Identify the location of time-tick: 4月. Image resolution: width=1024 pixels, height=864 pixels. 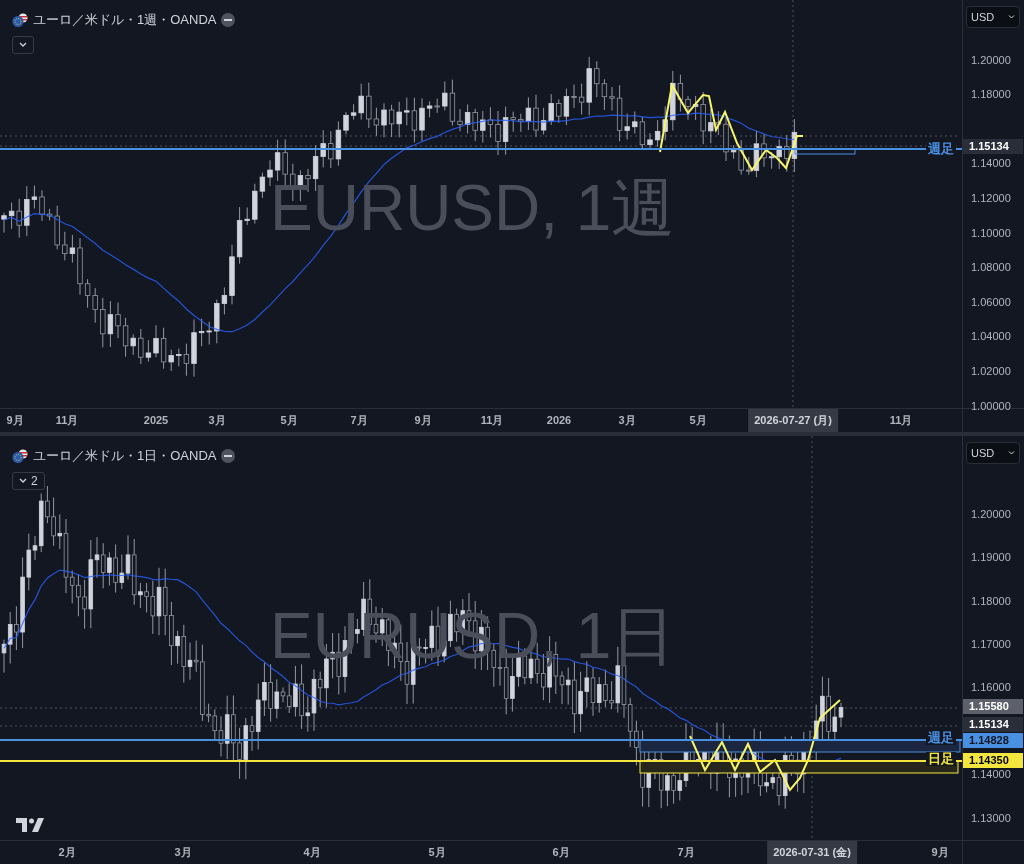
(312, 852).